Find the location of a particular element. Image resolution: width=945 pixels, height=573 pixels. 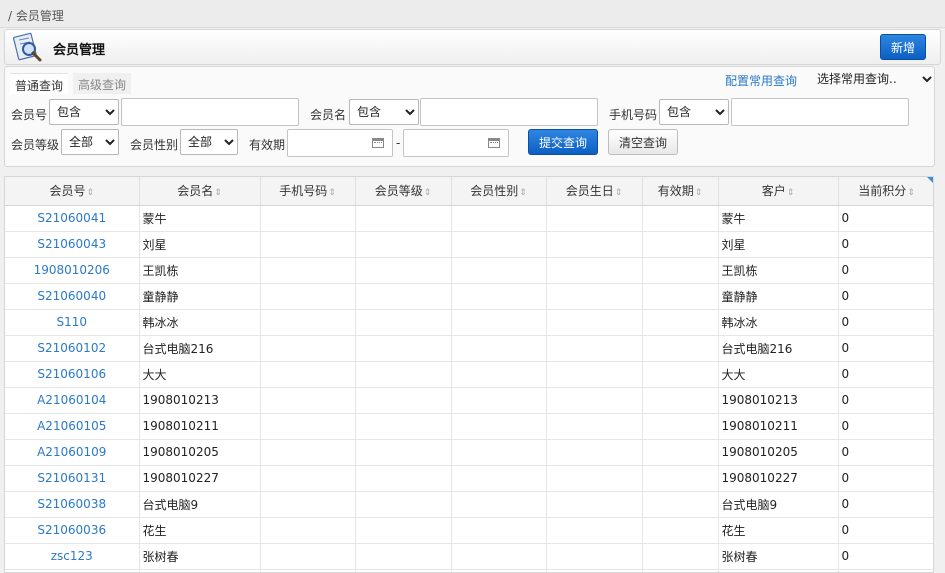

column-header: 客户⇕ is located at coordinates (778, 191).